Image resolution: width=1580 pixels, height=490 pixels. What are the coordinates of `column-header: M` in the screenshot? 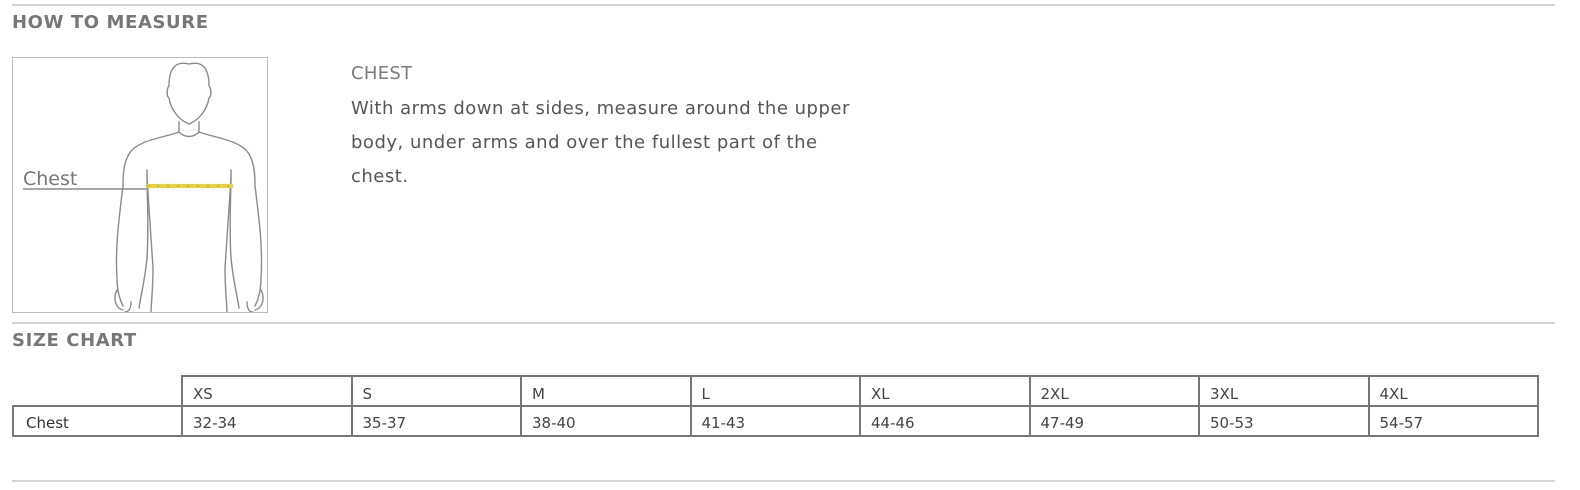 It's located at (606, 391).